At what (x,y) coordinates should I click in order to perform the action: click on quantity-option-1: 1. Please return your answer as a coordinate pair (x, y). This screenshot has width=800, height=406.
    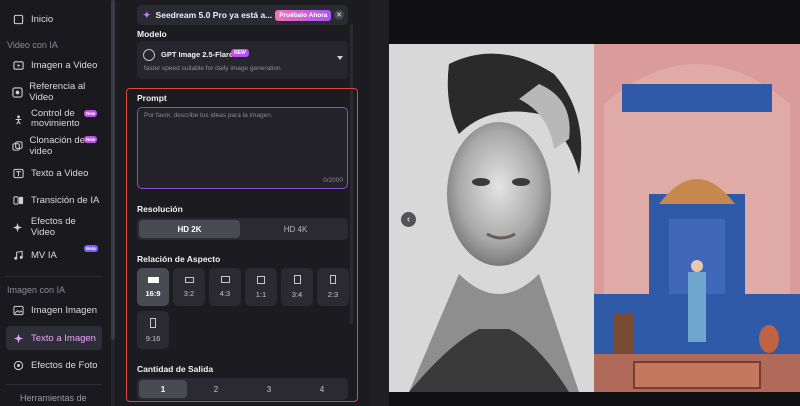
    Looking at the image, I should click on (163, 389).